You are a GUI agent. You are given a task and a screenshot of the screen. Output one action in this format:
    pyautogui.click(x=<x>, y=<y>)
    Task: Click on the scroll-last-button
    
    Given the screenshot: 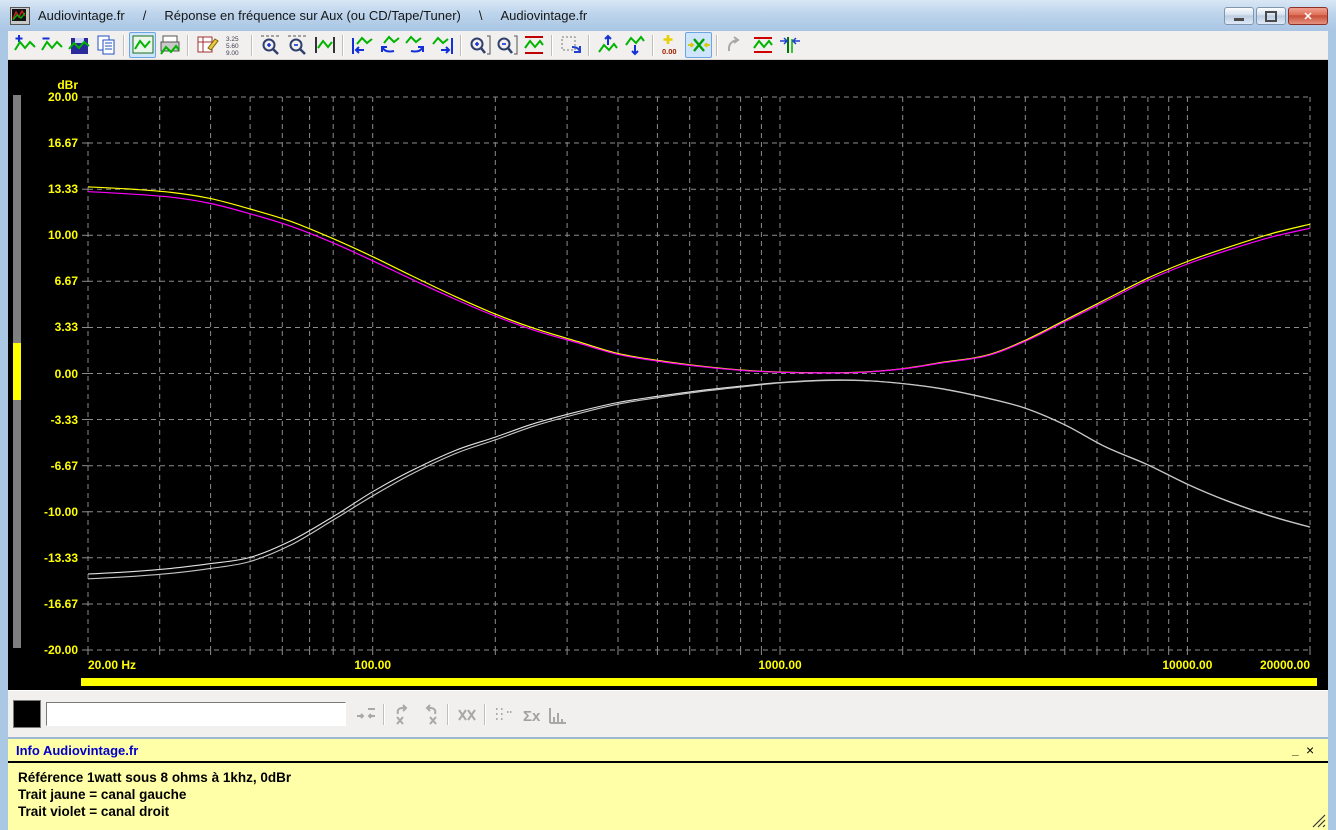 What is the action you would take?
    pyautogui.click(x=442, y=45)
    